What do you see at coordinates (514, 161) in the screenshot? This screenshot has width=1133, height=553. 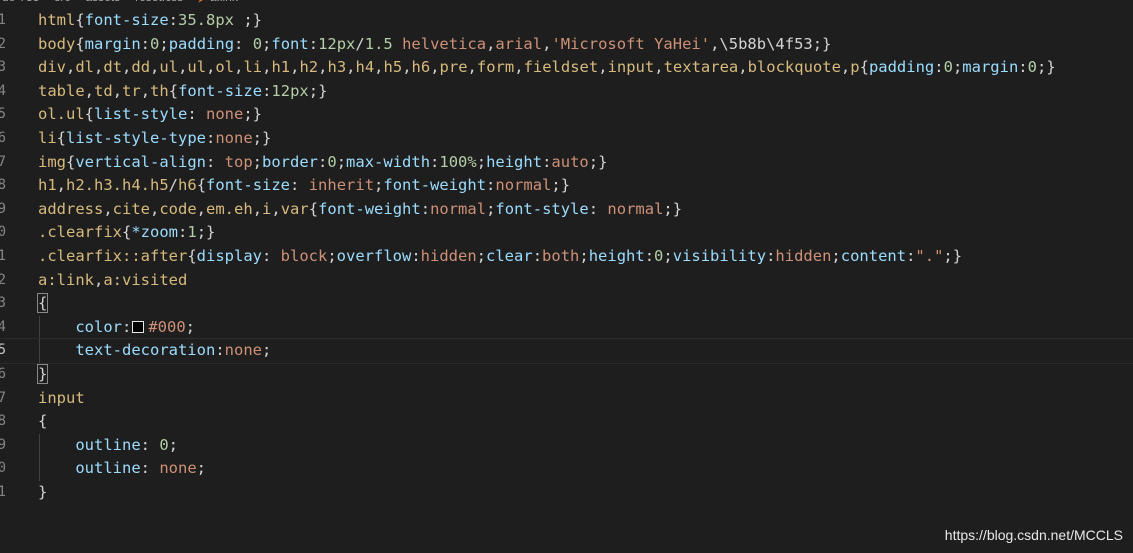 I see `code-token: height` at bounding box center [514, 161].